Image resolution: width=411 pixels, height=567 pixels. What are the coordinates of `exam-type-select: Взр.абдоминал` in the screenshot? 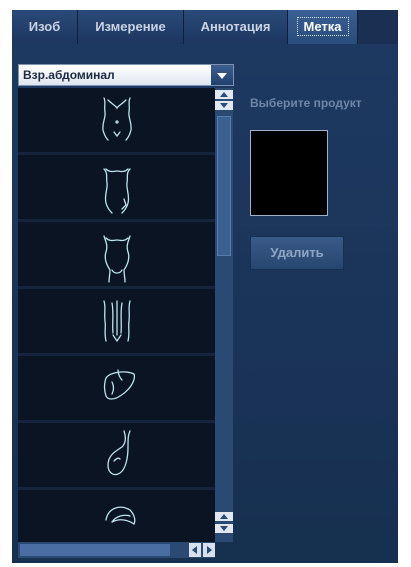 It's located at (126, 75).